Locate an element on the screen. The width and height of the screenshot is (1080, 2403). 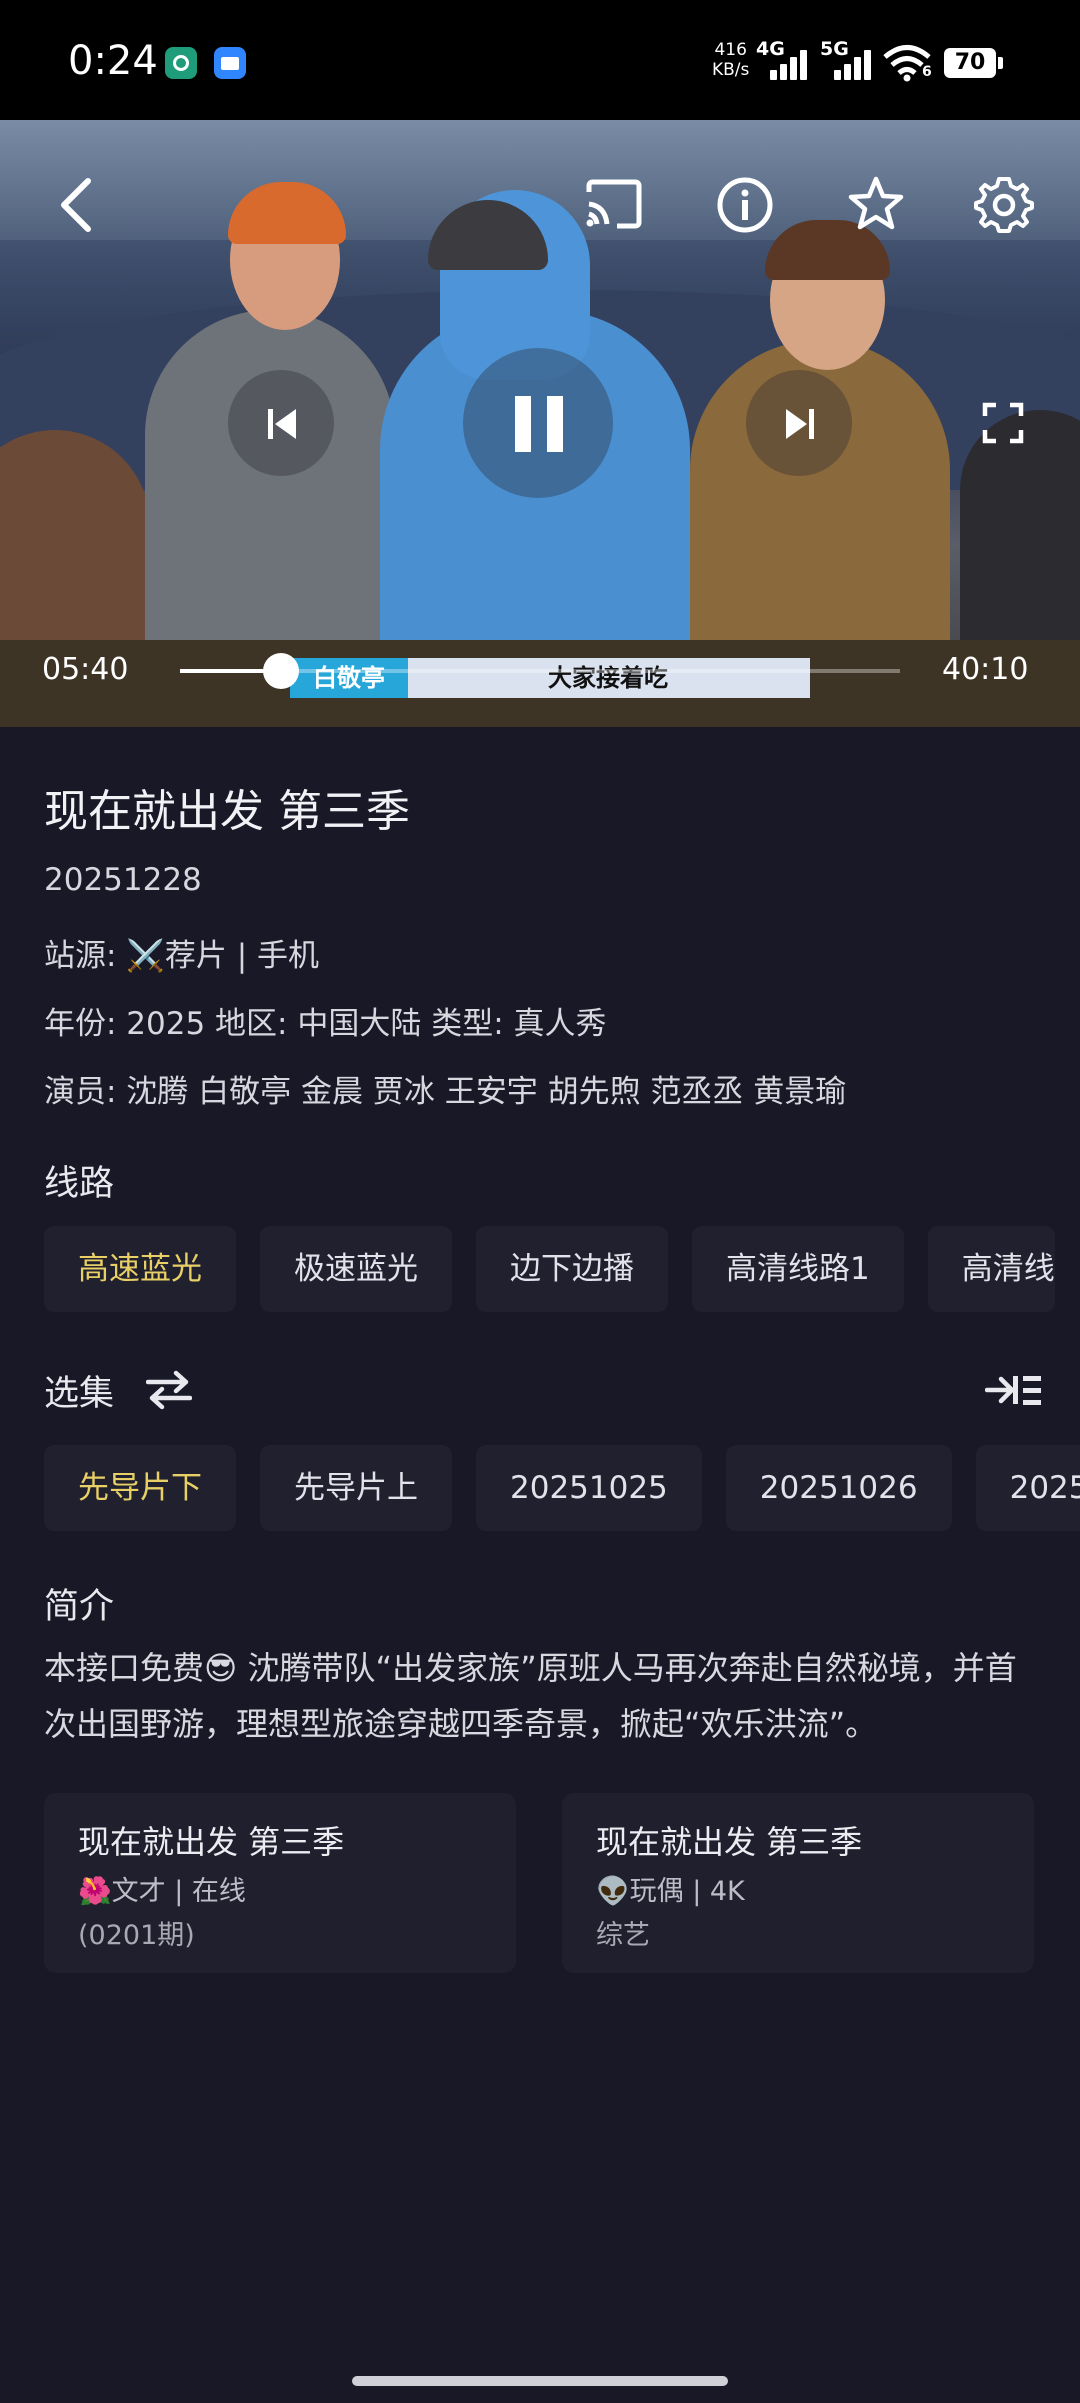
status-time: 0:24 is located at coordinates (113, 61).